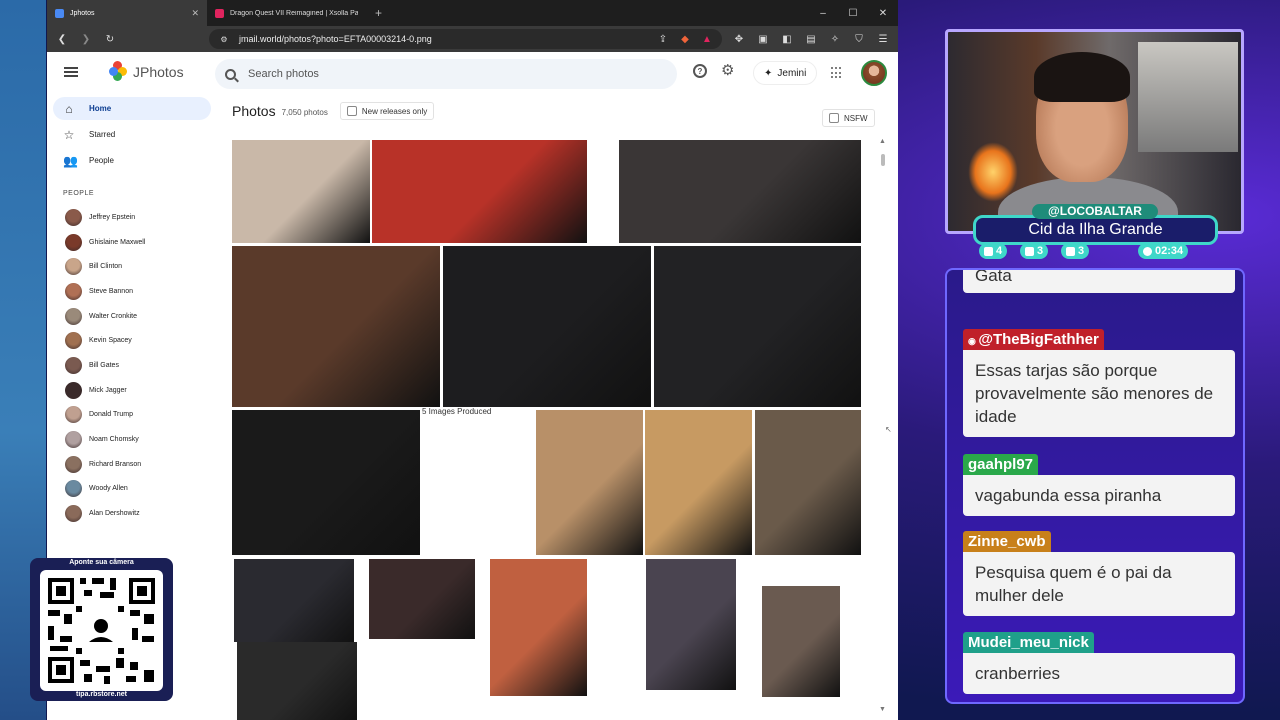  I want to click on sidebar-item-people: 👥 People, so click(132, 160).